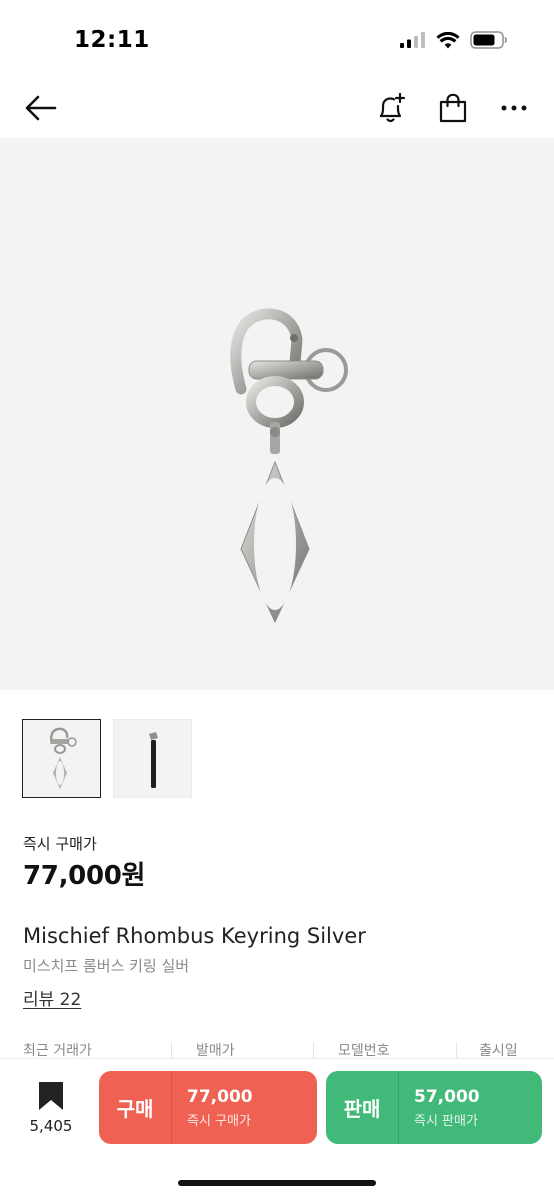 The image size is (554, 1200). What do you see at coordinates (277, 1050) in the screenshot?
I see `product-info-headers: 최근 거래가 발매가 모델번호 출시일` at bounding box center [277, 1050].